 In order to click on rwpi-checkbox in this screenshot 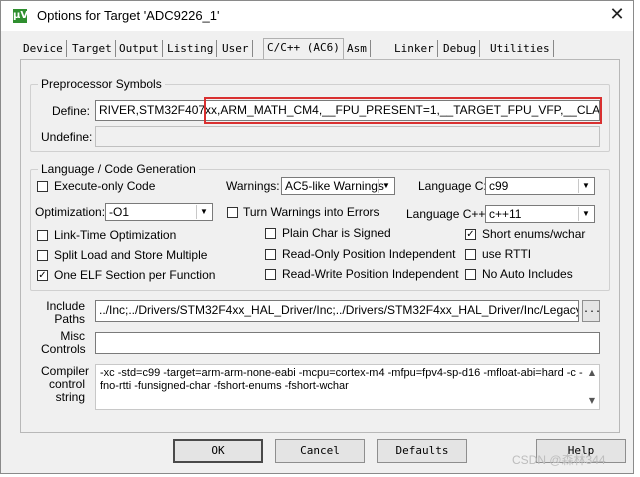, I will do `click(270, 274)`.